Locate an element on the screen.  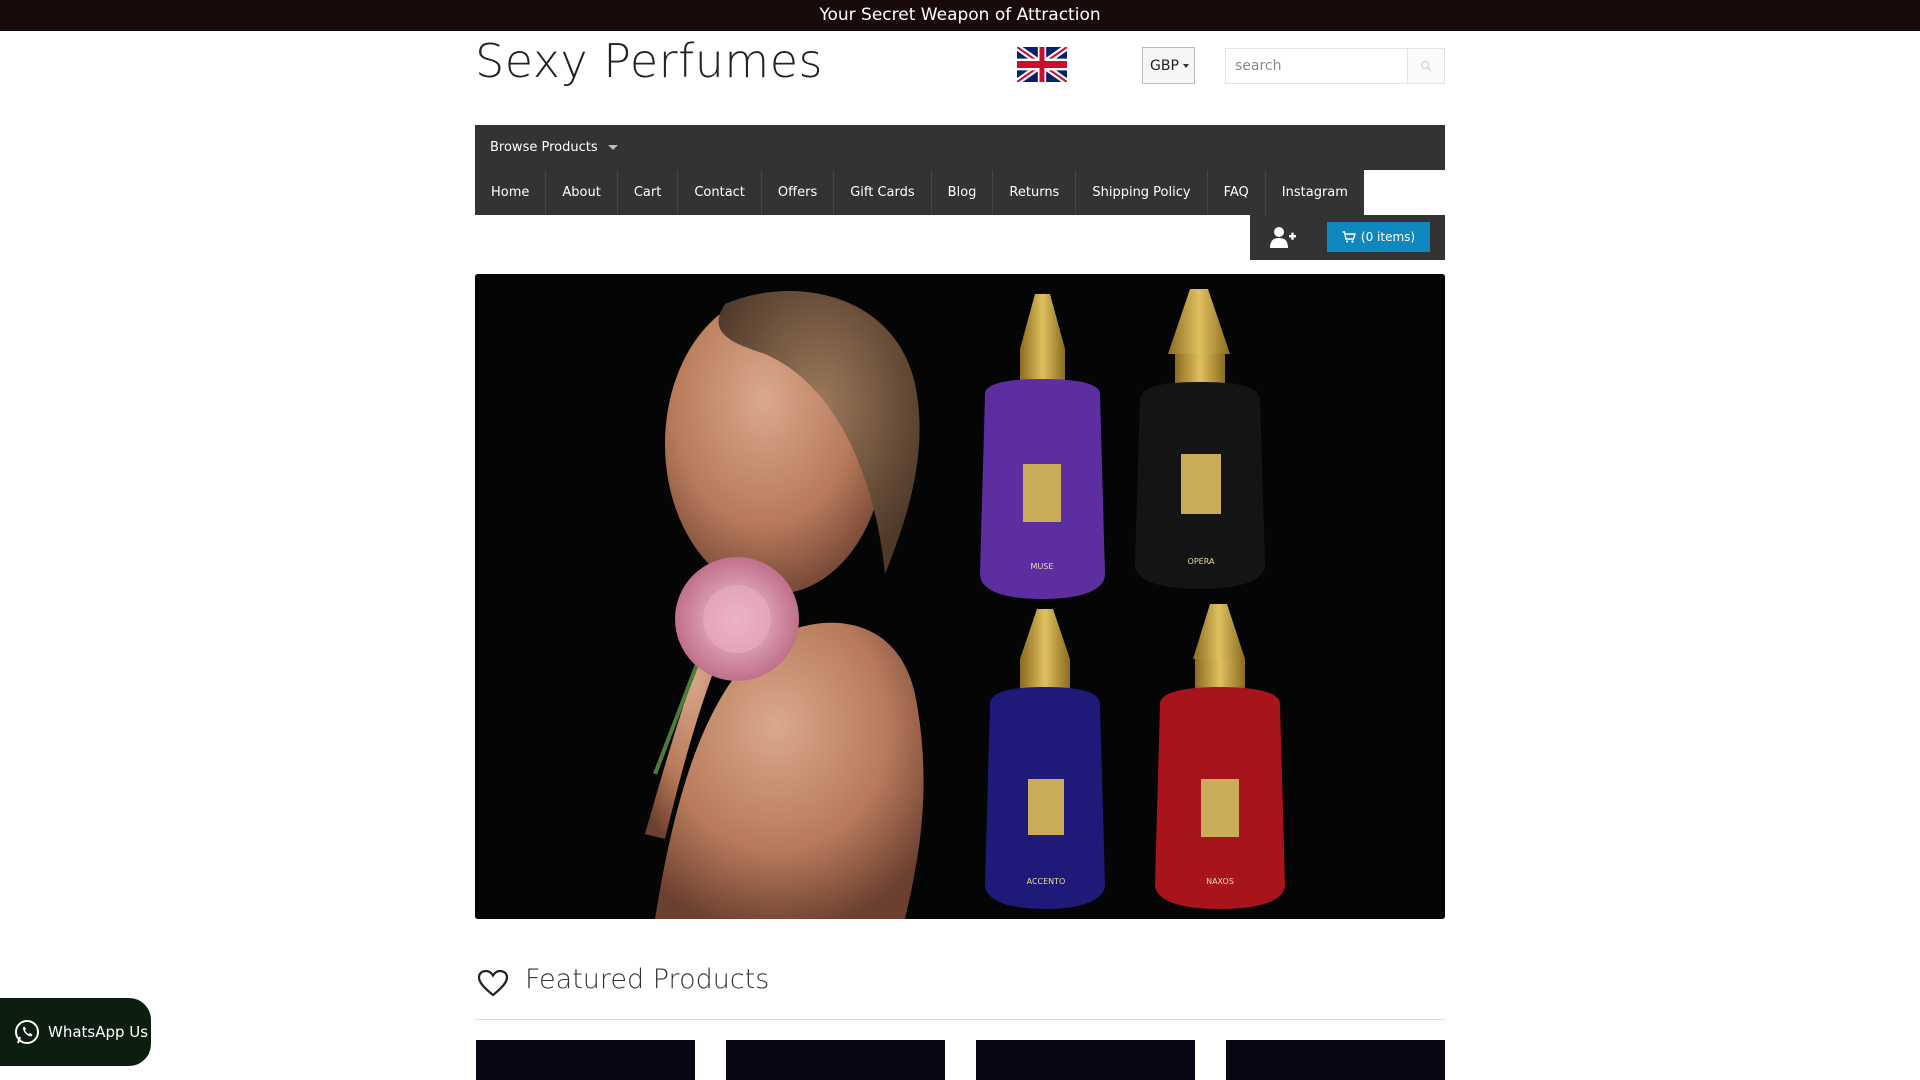
cart-count-label: (0 items) is located at coordinates (1388, 237).